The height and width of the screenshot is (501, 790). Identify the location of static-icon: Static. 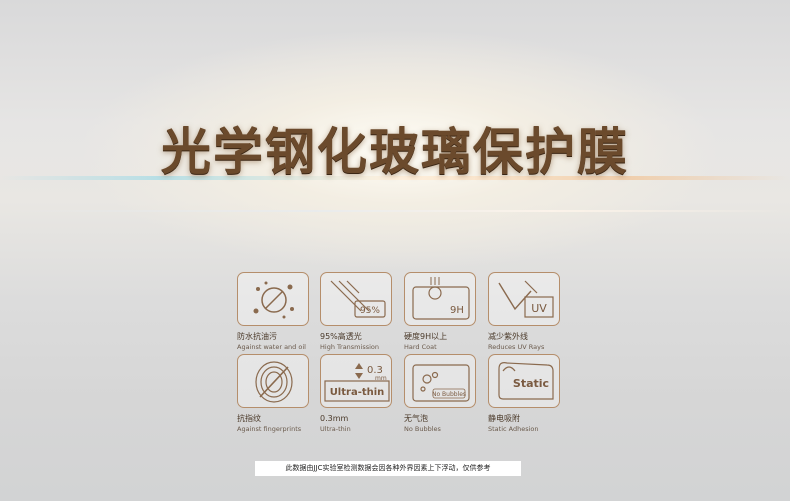
(524, 381).